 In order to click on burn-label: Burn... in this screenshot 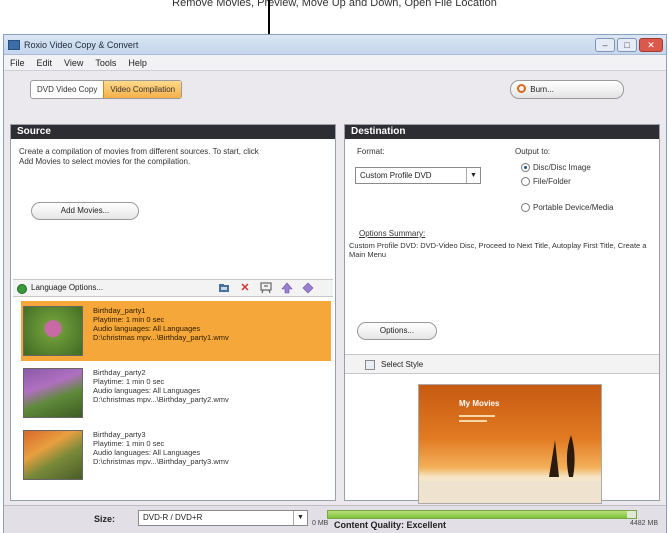, I will do `click(542, 89)`.